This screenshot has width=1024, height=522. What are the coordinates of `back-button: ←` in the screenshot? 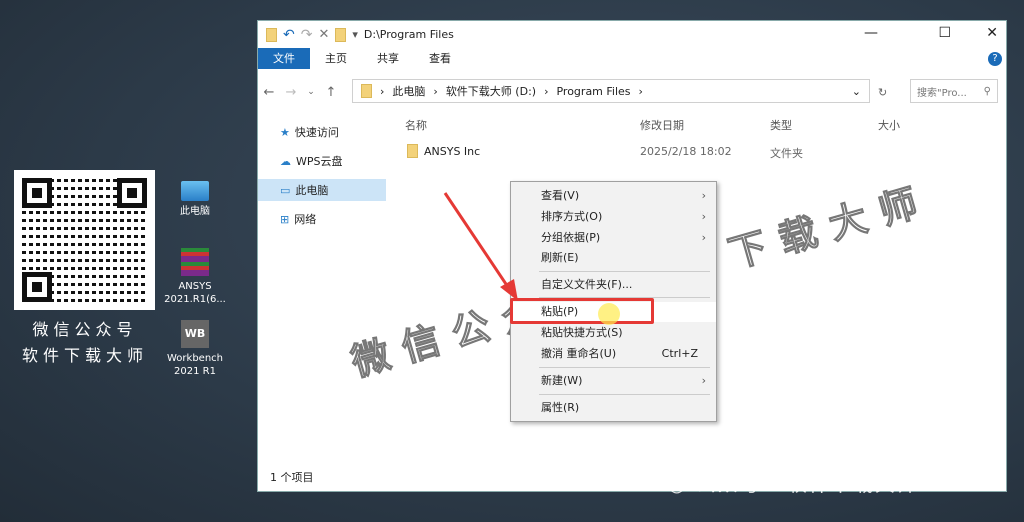 It's located at (269, 92).